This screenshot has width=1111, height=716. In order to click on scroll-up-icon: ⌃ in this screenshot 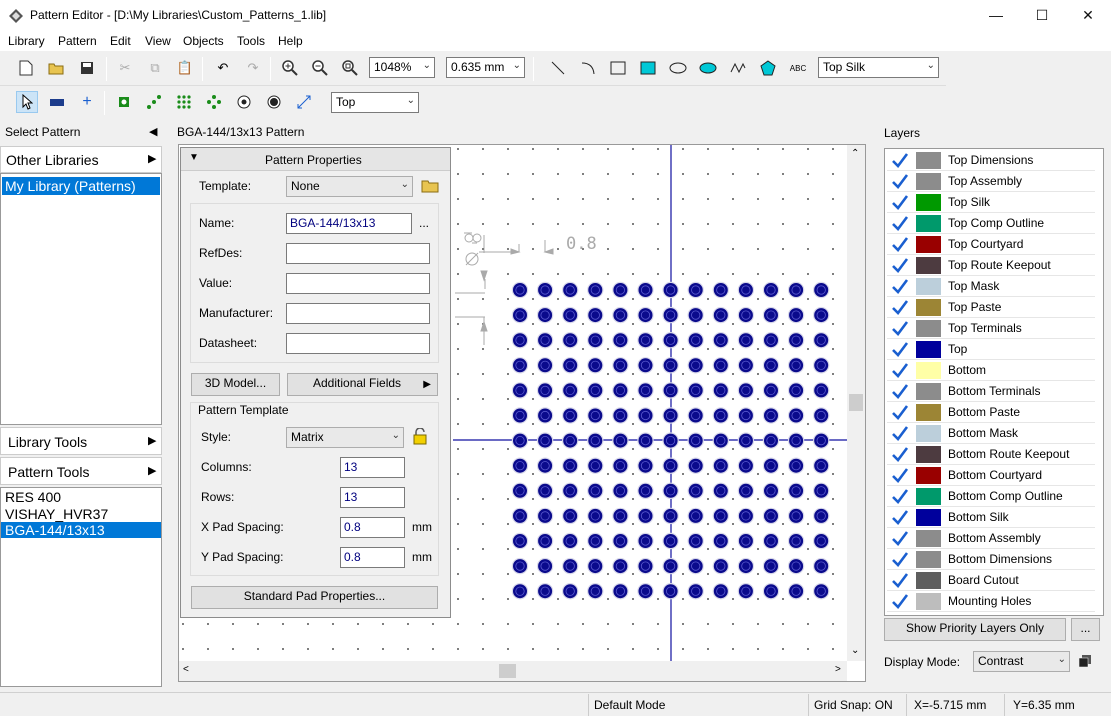, I will do `click(855, 153)`.